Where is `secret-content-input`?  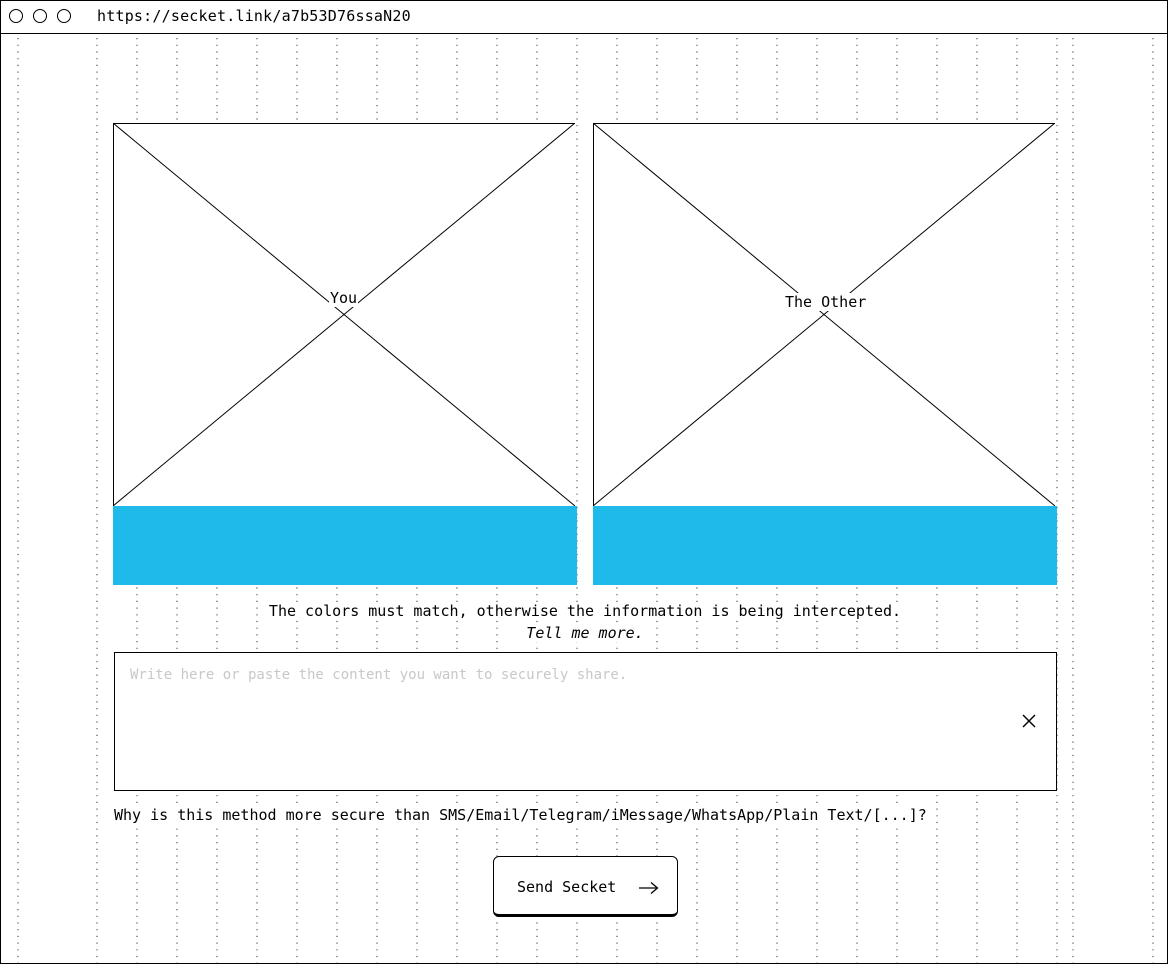
secret-content-input is located at coordinates (570, 727).